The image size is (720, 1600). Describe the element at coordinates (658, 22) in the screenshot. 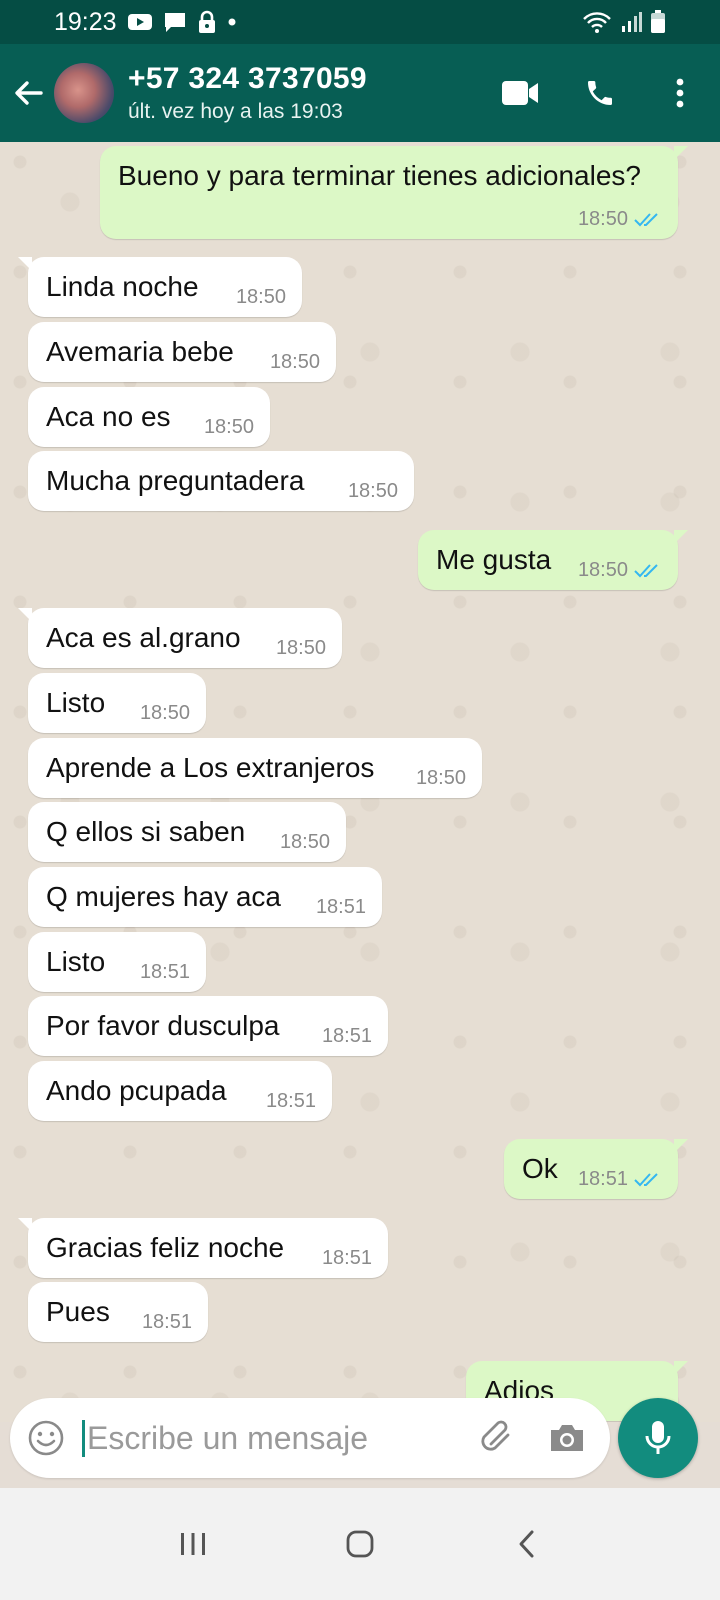

I see `battery-icon` at that location.